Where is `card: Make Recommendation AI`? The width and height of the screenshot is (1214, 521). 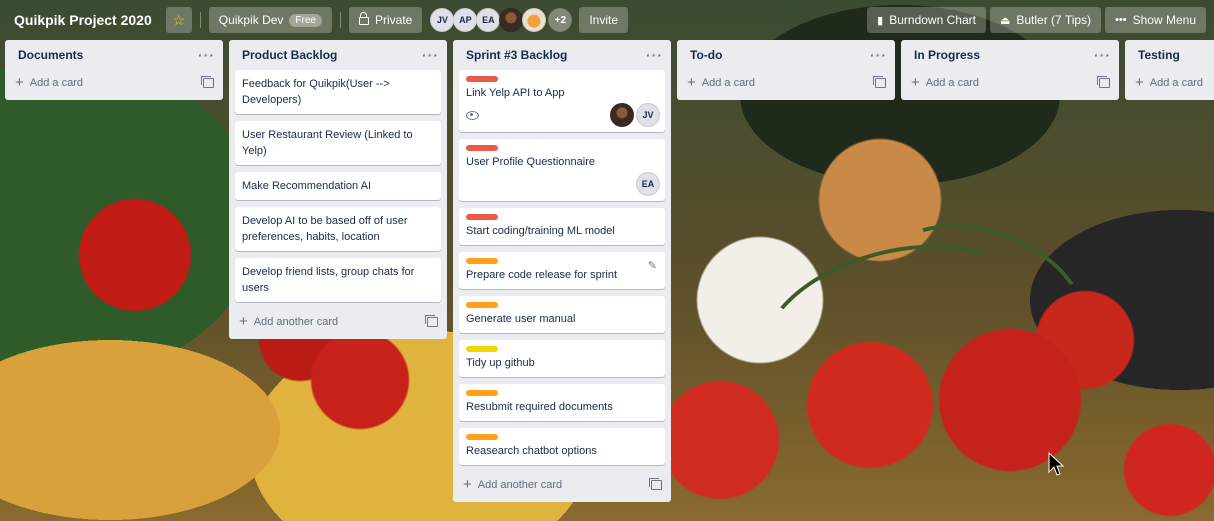 card: Make Recommendation AI is located at coordinates (338, 186).